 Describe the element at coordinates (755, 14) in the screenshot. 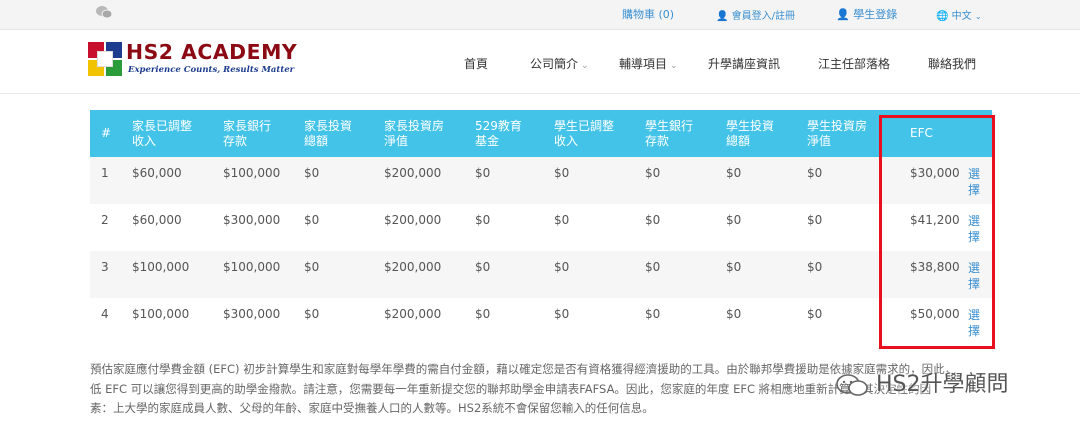

I see `login-link: 👤 會員登入/註冊` at that location.